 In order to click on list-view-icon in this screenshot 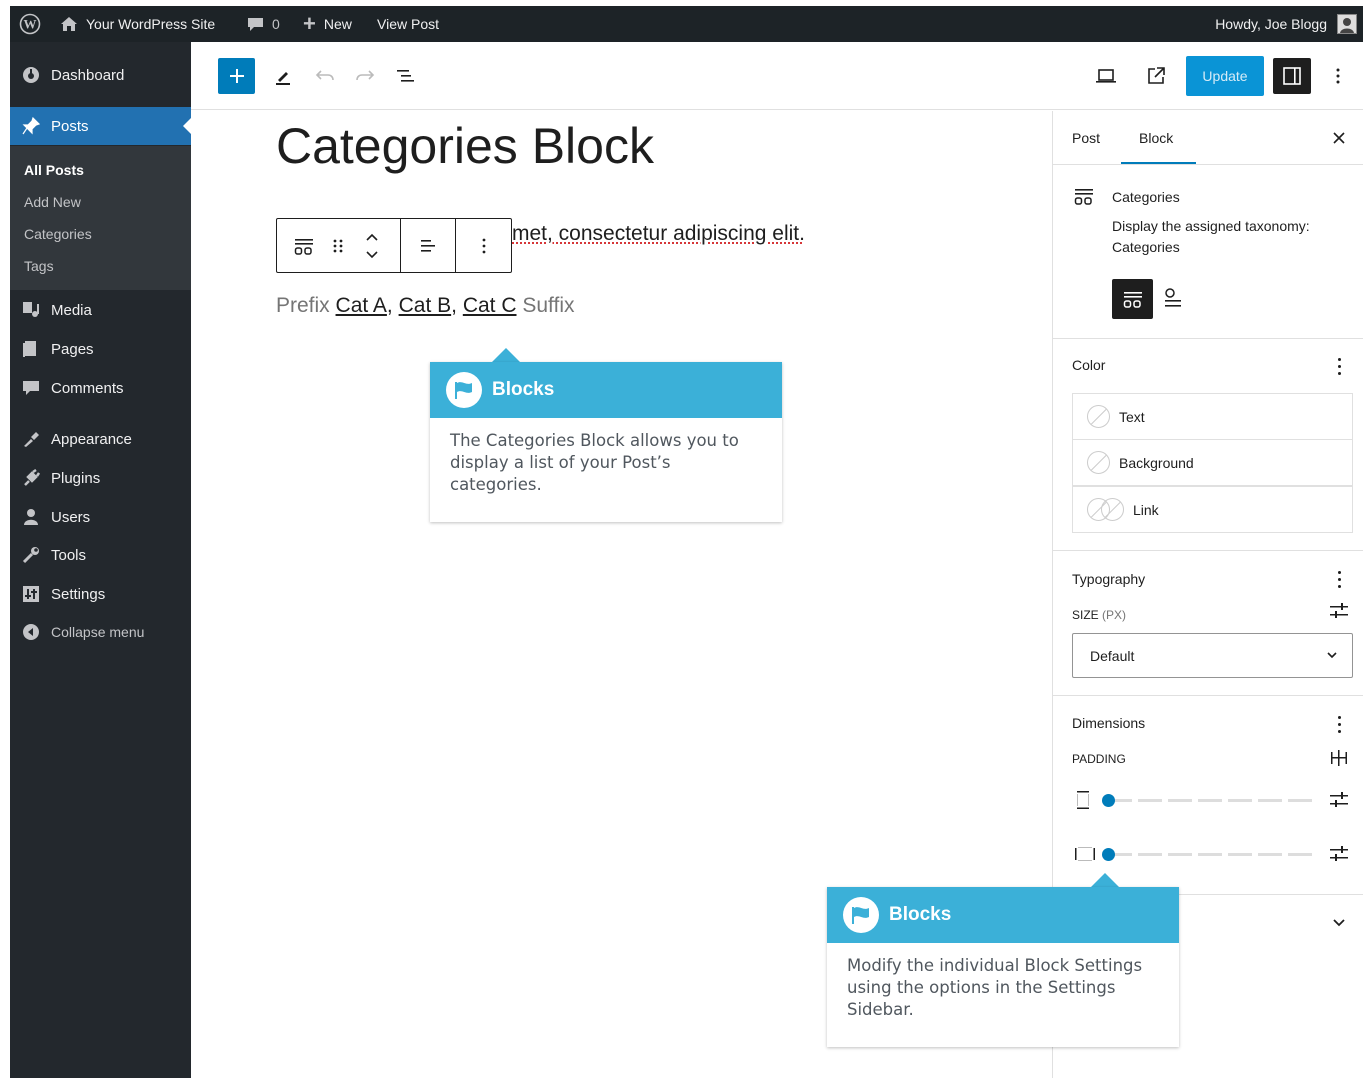, I will do `click(406, 76)`.